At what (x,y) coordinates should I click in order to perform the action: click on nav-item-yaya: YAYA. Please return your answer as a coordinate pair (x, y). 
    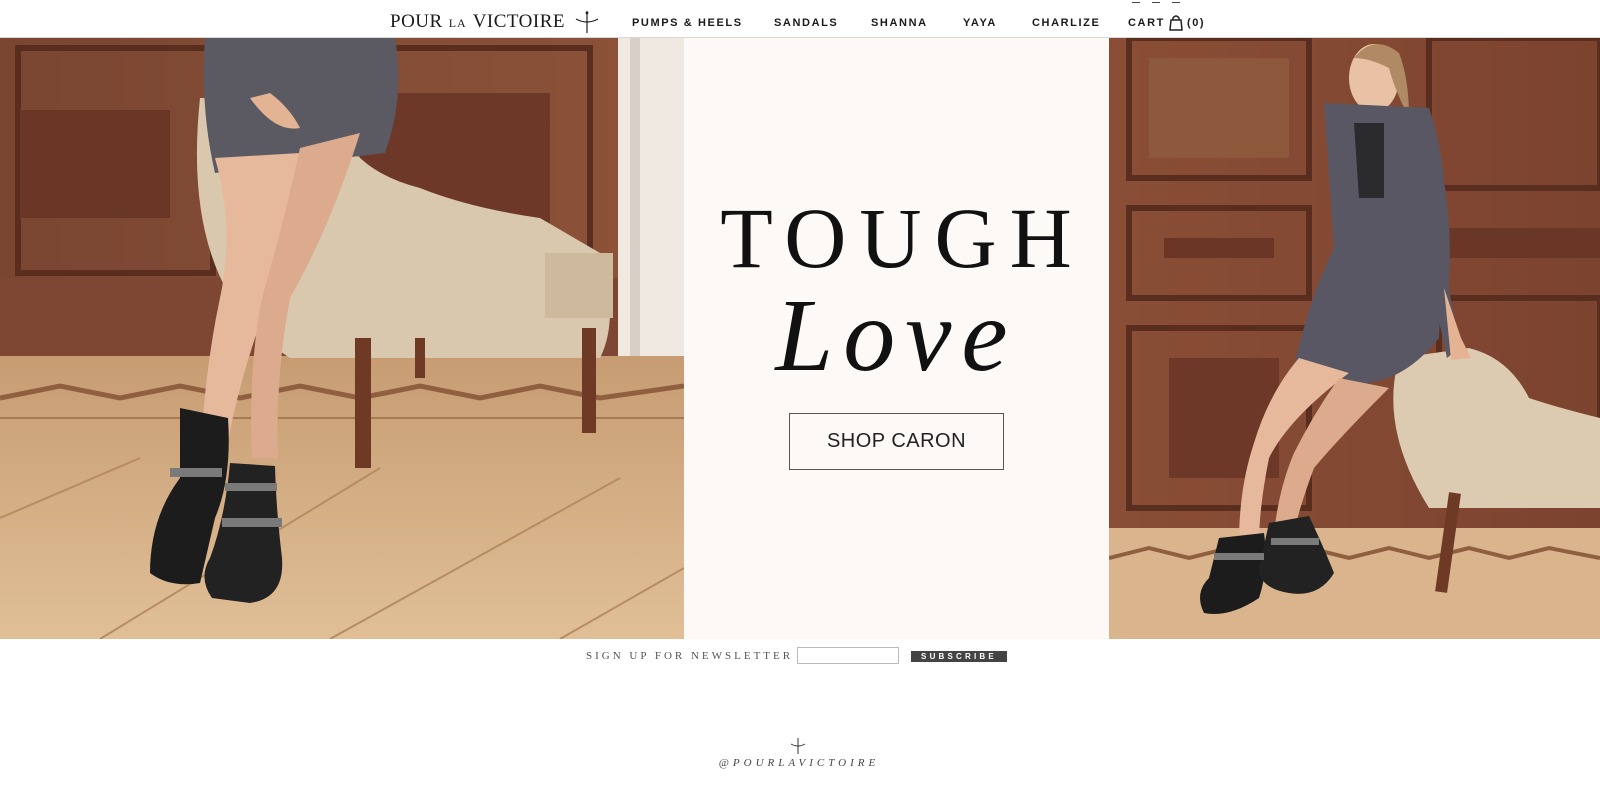
    Looking at the image, I should click on (980, 23).